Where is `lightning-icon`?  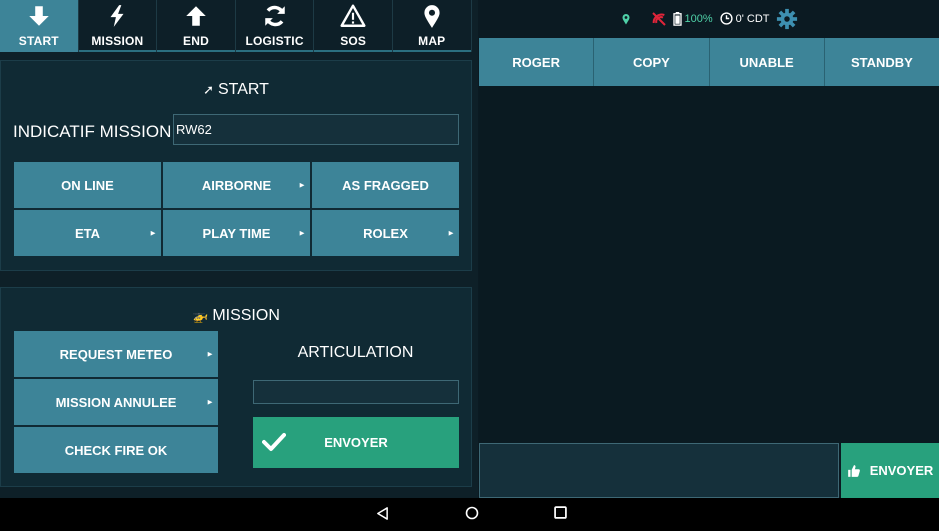 lightning-icon is located at coordinates (117, 16).